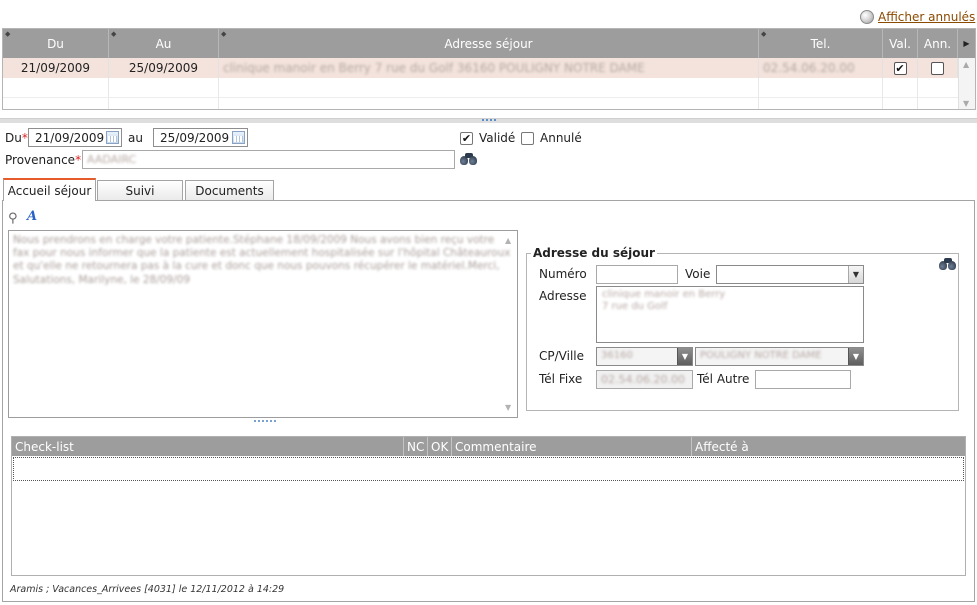  What do you see at coordinates (135, 138) in the screenshot?
I see `au-label: au` at bounding box center [135, 138].